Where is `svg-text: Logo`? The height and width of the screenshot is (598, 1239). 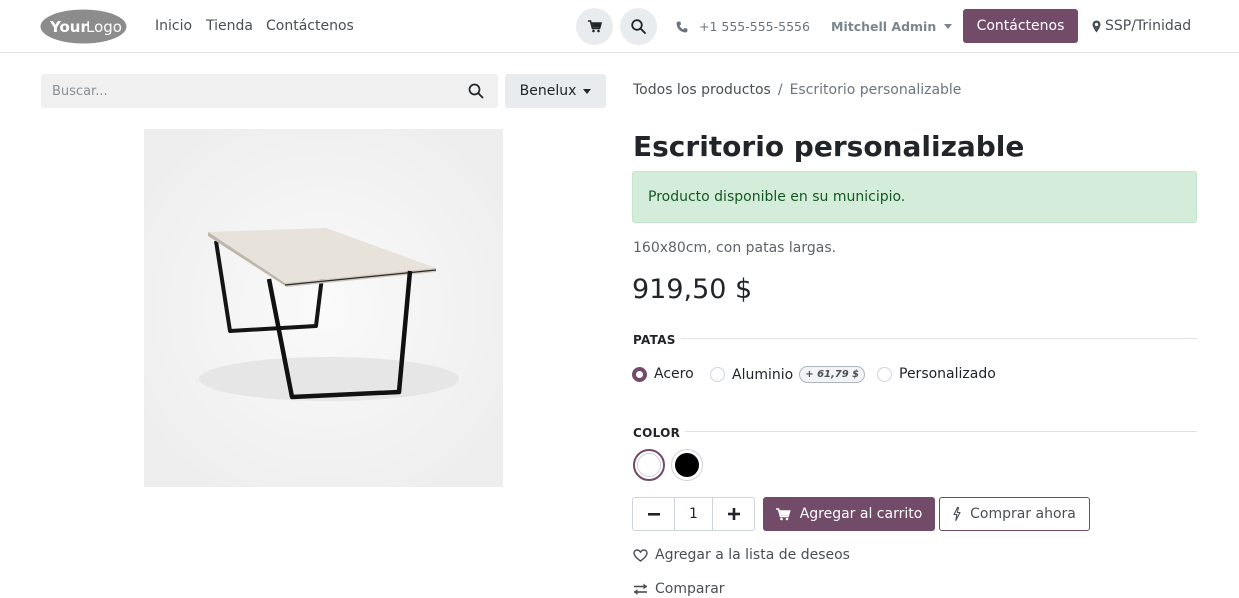
svg-text: Logo is located at coordinates (104, 27).